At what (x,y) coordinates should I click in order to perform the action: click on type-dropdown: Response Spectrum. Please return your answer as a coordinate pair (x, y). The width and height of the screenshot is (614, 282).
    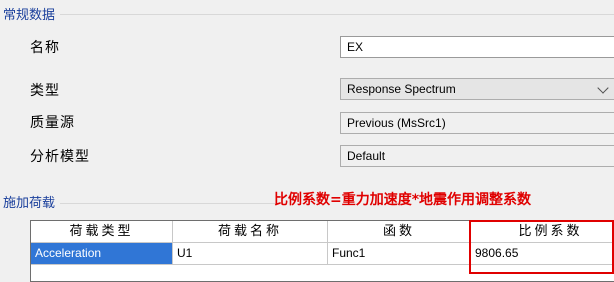
    Looking at the image, I should click on (477, 89).